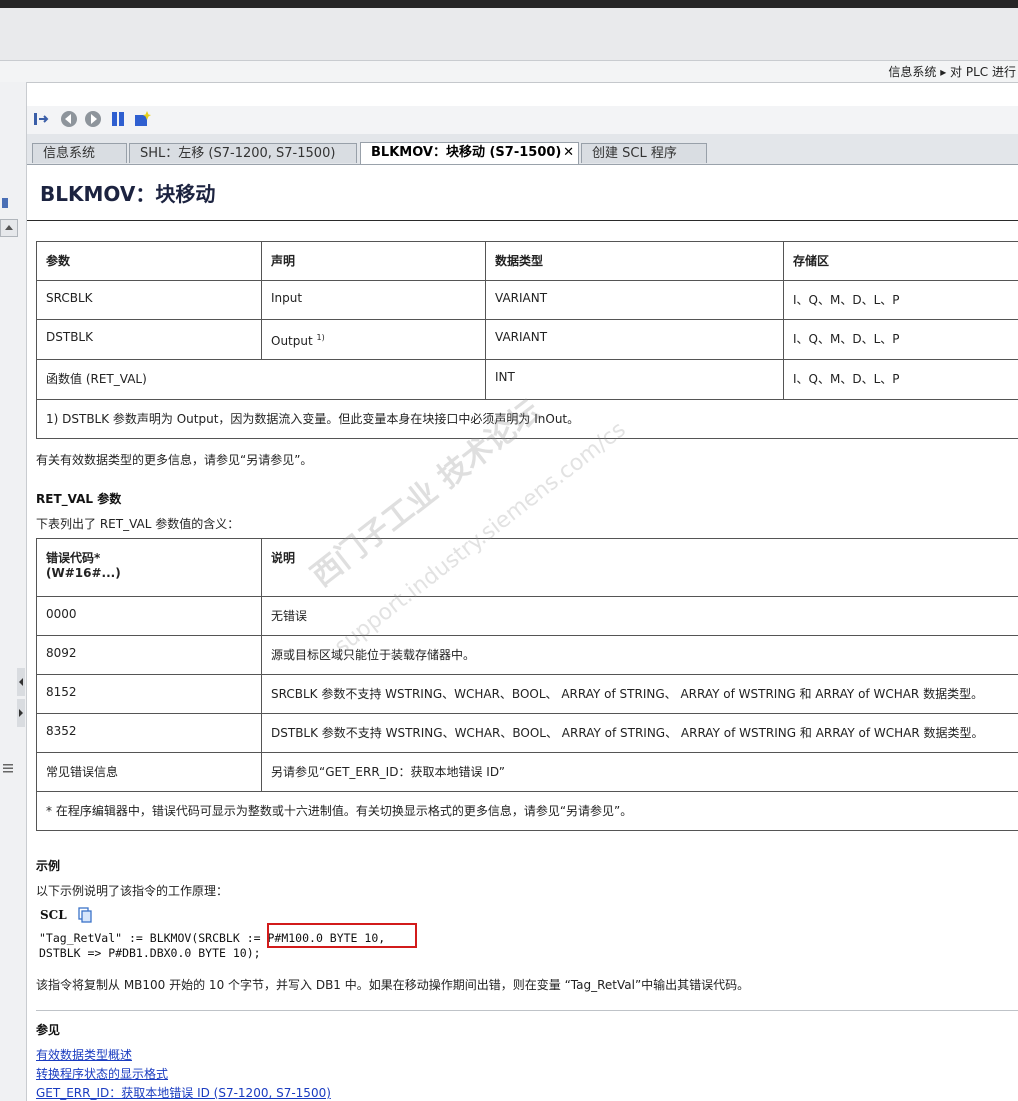 This screenshot has width=1018, height=1101. Describe the element at coordinates (69, 153) in the screenshot. I see `tab-label: 信息系统` at that location.